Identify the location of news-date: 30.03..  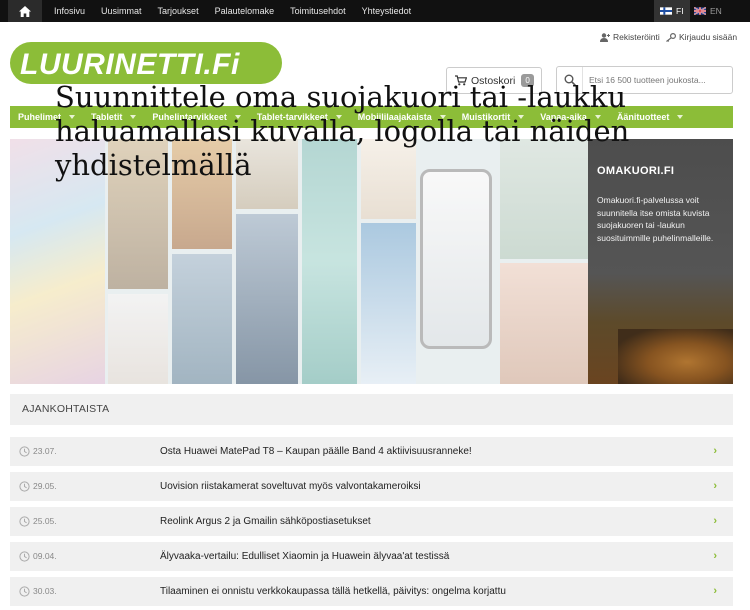
(45, 591).